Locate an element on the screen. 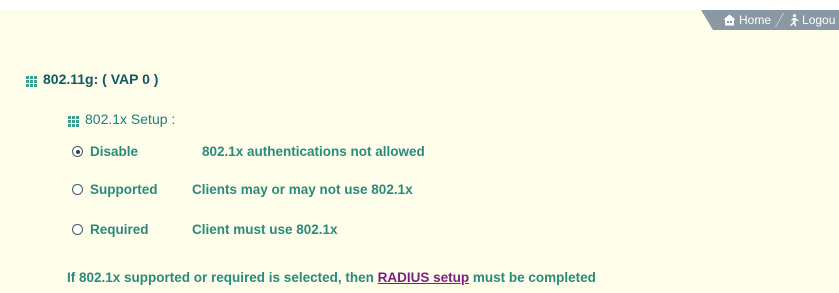  section-title: 802.11g: ( VAP 0 ) is located at coordinates (92, 79).